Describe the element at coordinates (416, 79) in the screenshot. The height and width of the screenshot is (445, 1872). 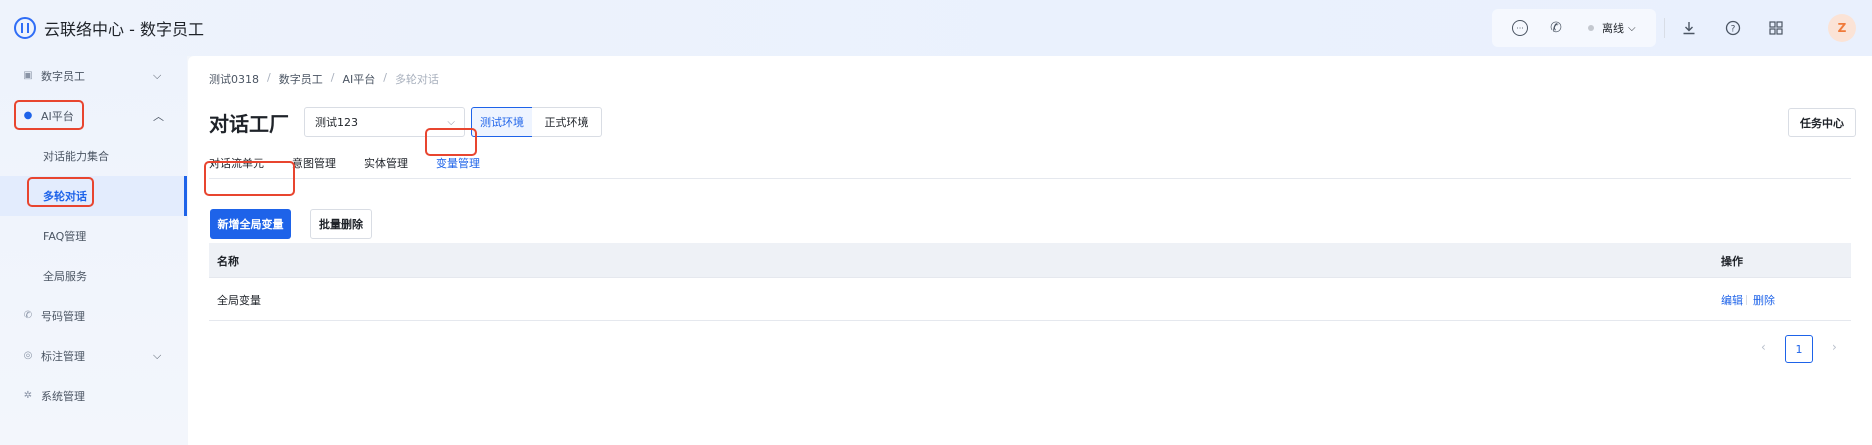
I see `breadcrumb-current: 多轮对话` at that location.